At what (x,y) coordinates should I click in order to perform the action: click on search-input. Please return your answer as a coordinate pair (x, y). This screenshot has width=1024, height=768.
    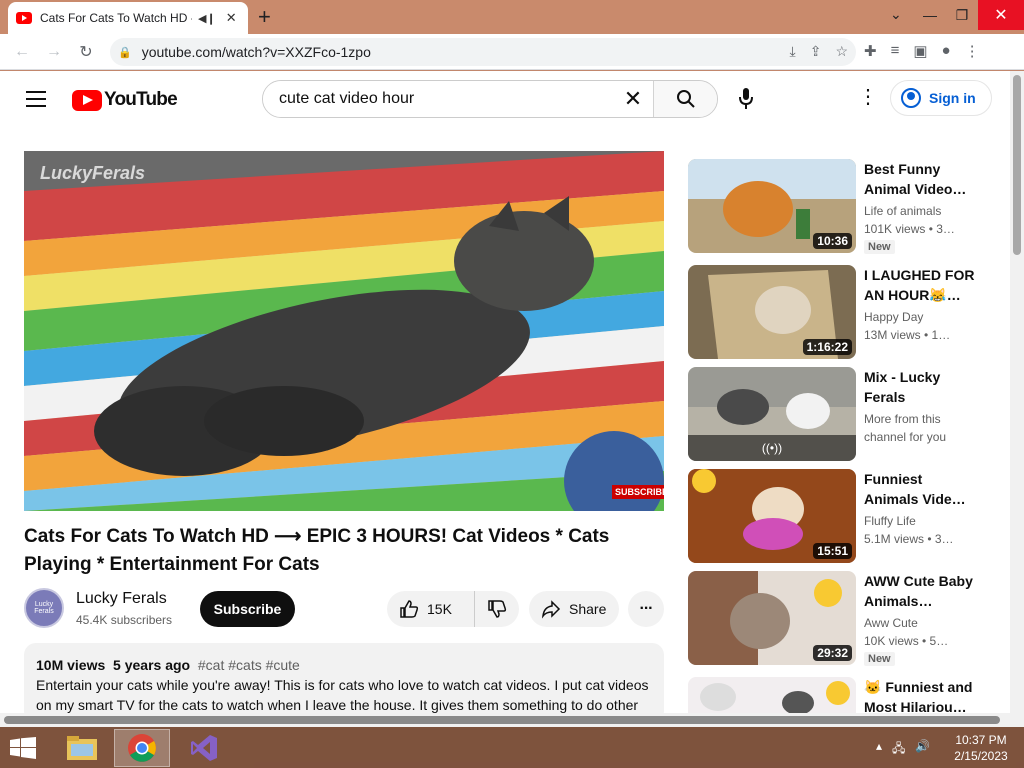
    Looking at the image, I should click on (438, 99).